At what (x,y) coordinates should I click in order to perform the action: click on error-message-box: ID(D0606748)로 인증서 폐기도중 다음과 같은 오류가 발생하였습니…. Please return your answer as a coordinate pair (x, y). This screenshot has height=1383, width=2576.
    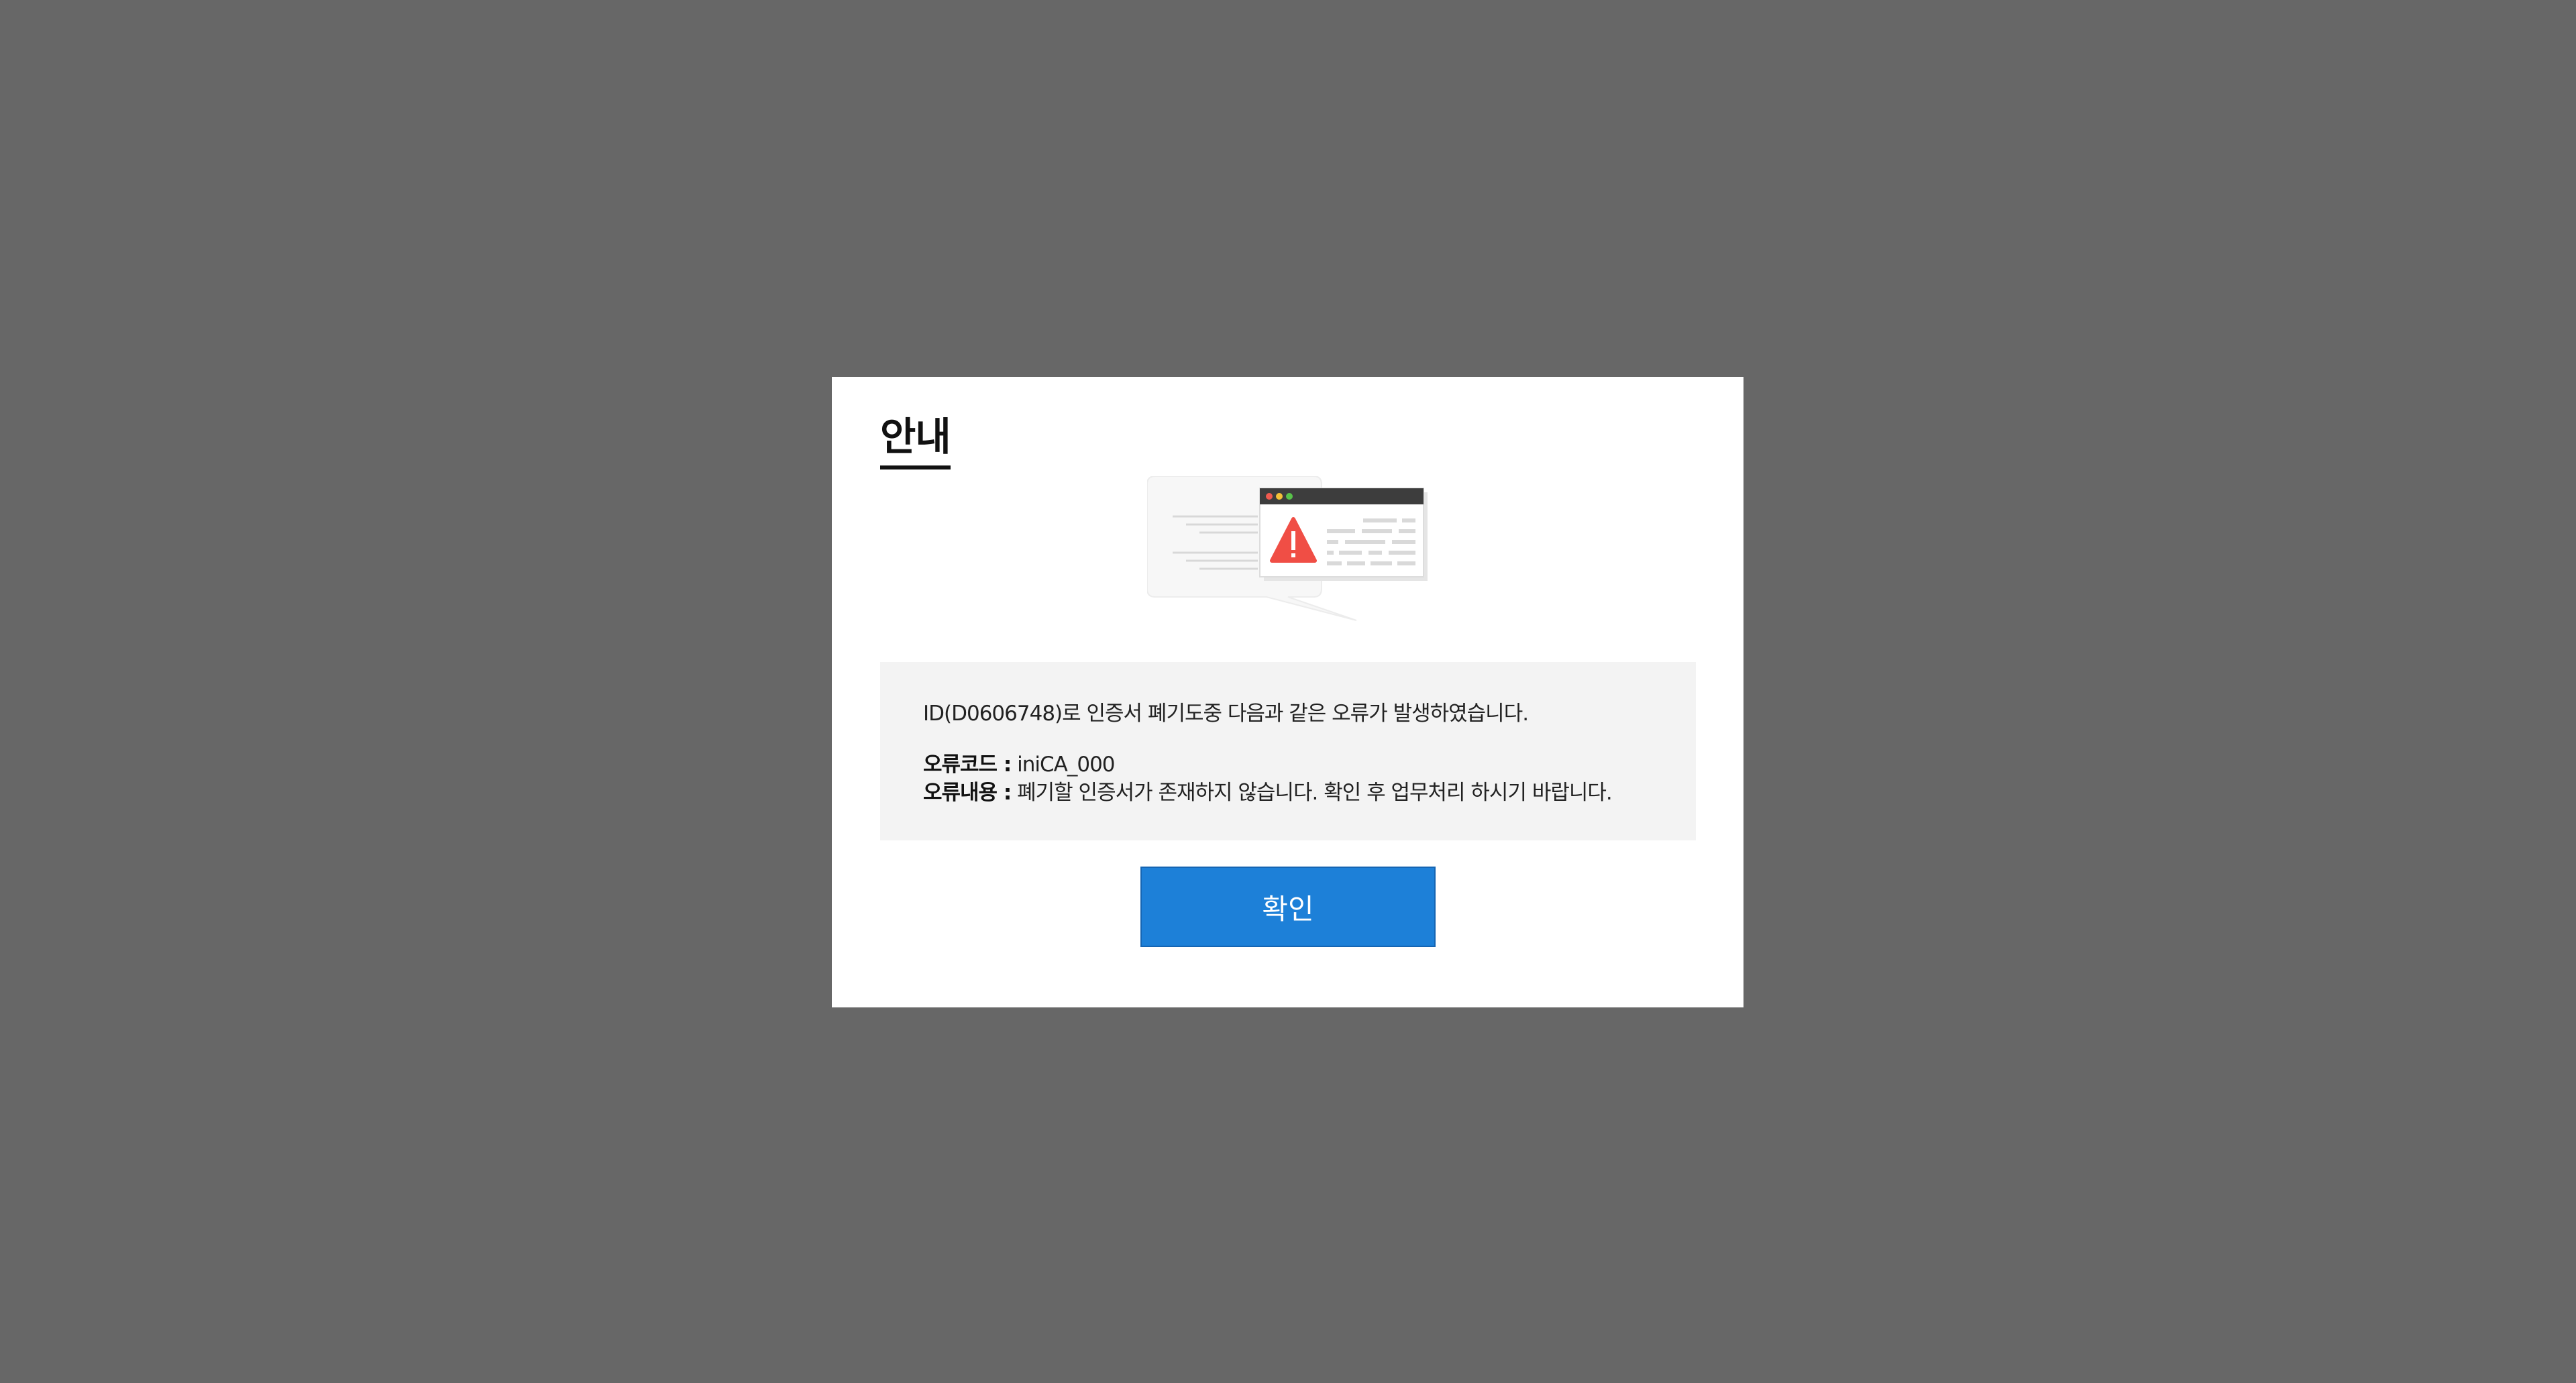
    Looking at the image, I should click on (1288, 751).